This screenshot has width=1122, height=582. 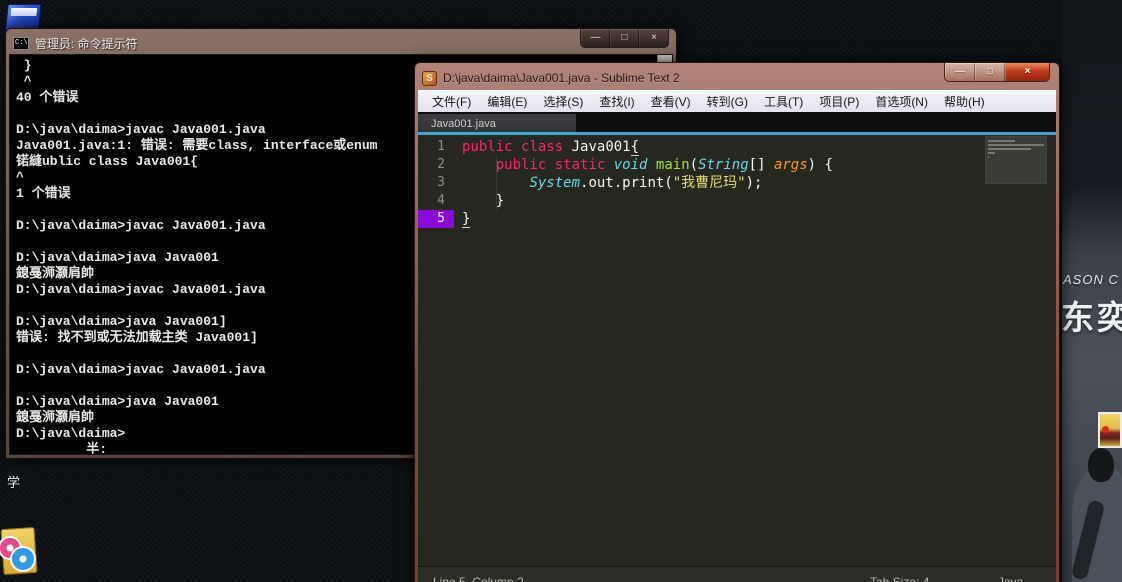 I want to click on menu-item: 文件(F), so click(x=451, y=101).